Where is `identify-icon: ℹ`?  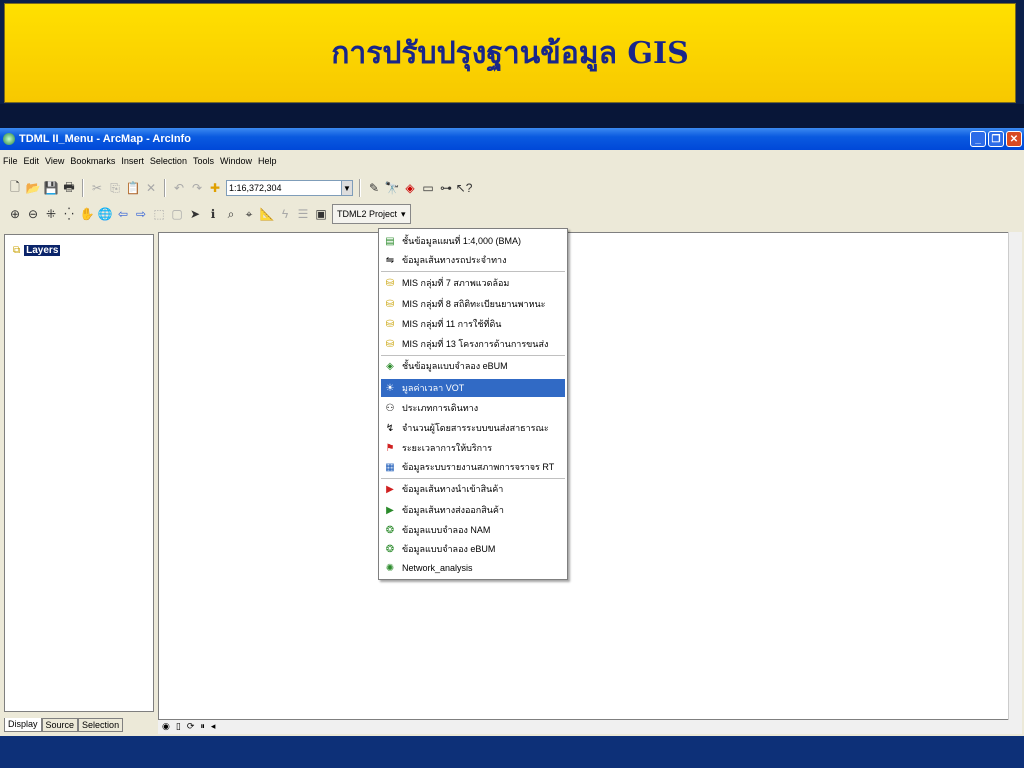
identify-icon: ℹ is located at coordinates (213, 214).